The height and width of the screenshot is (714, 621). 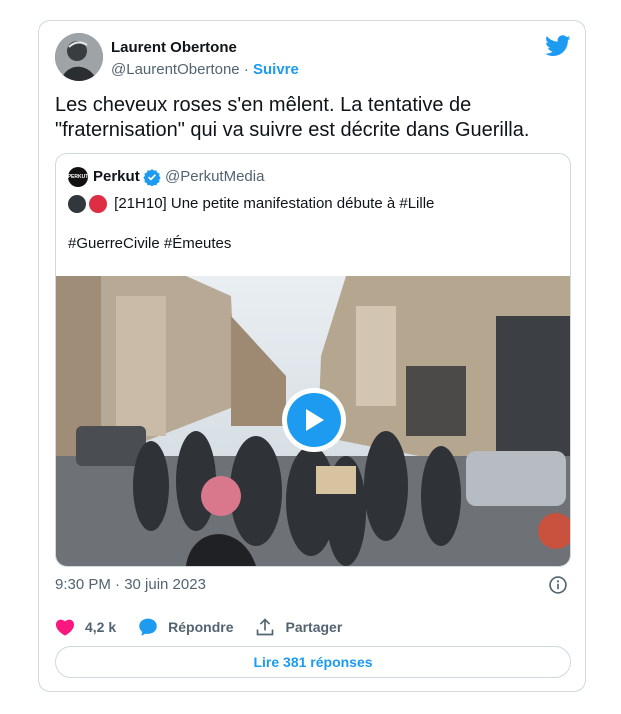 What do you see at coordinates (148, 627) in the screenshot?
I see `reply-bubble-icon` at bounding box center [148, 627].